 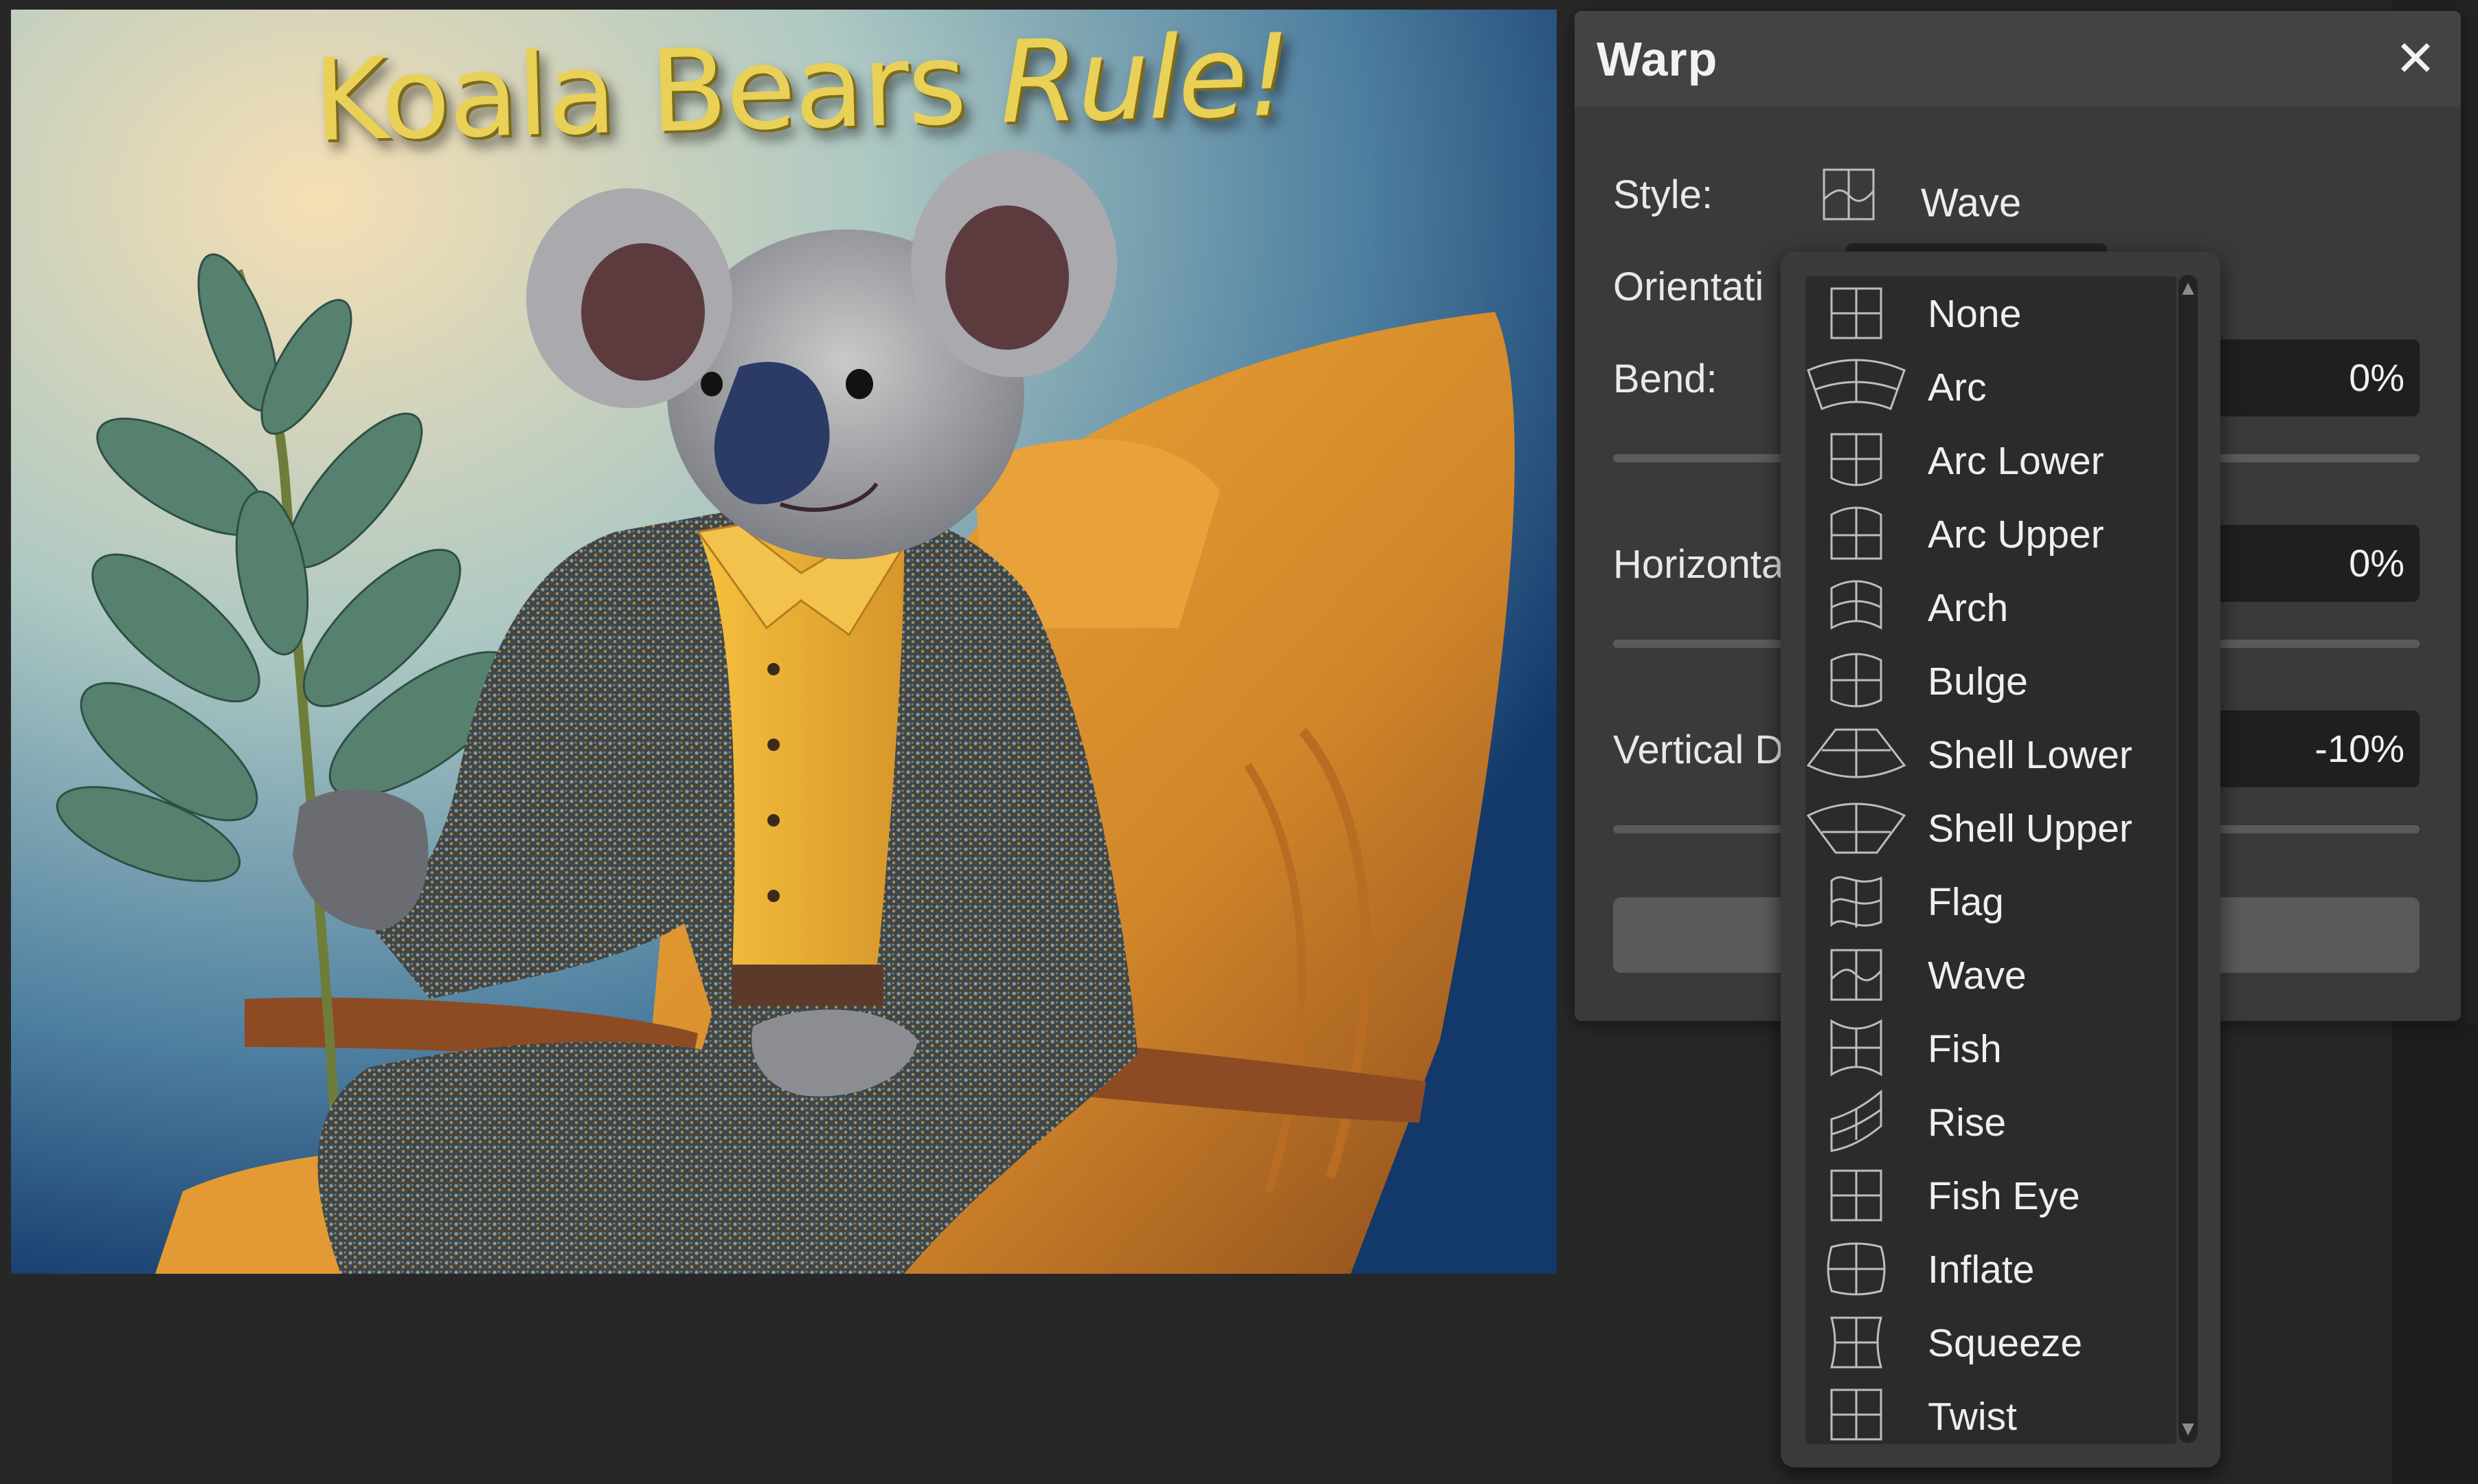 What do you see at coordinates (2188, 288) in the screenshot?
I see `scroll-up-arrow-icon: ▲` at bounding box center [2188, 288].